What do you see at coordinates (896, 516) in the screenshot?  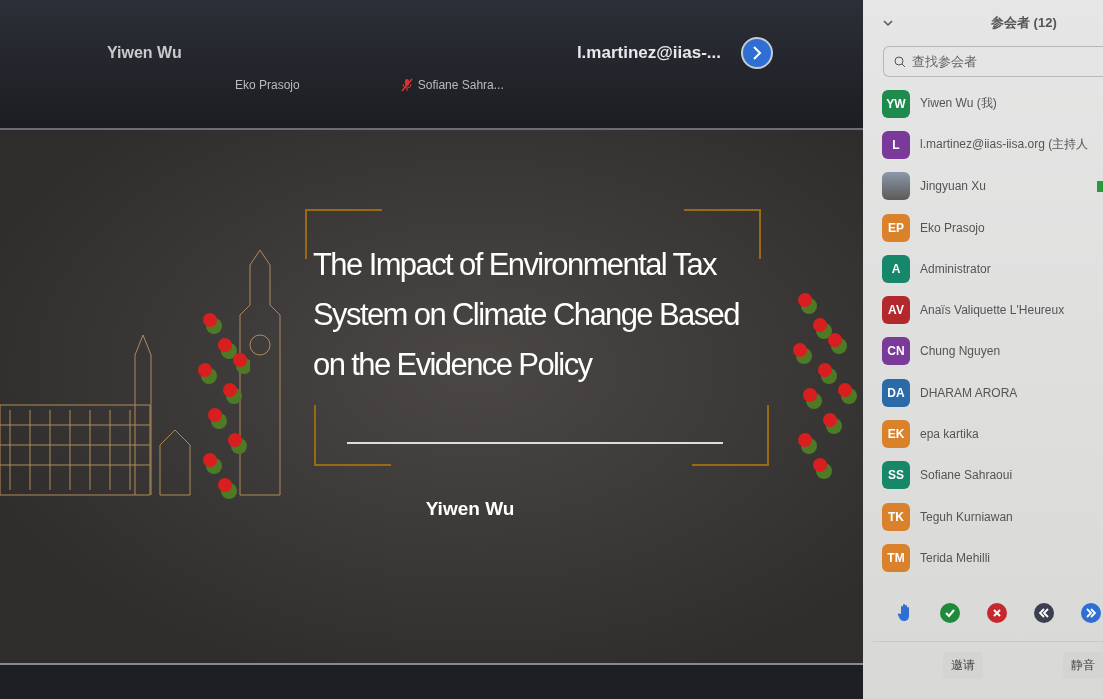 I see `avatar: TK` at bounding box center [896, 516].